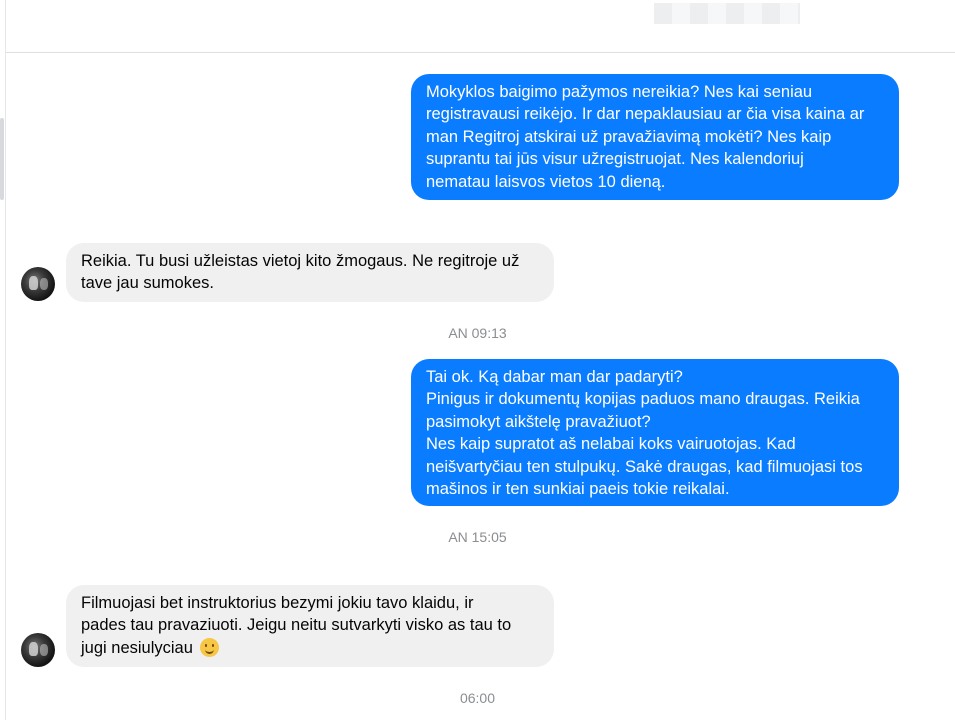 The image size is (955, 720). I want to click on left-divider, so click(5, 360).